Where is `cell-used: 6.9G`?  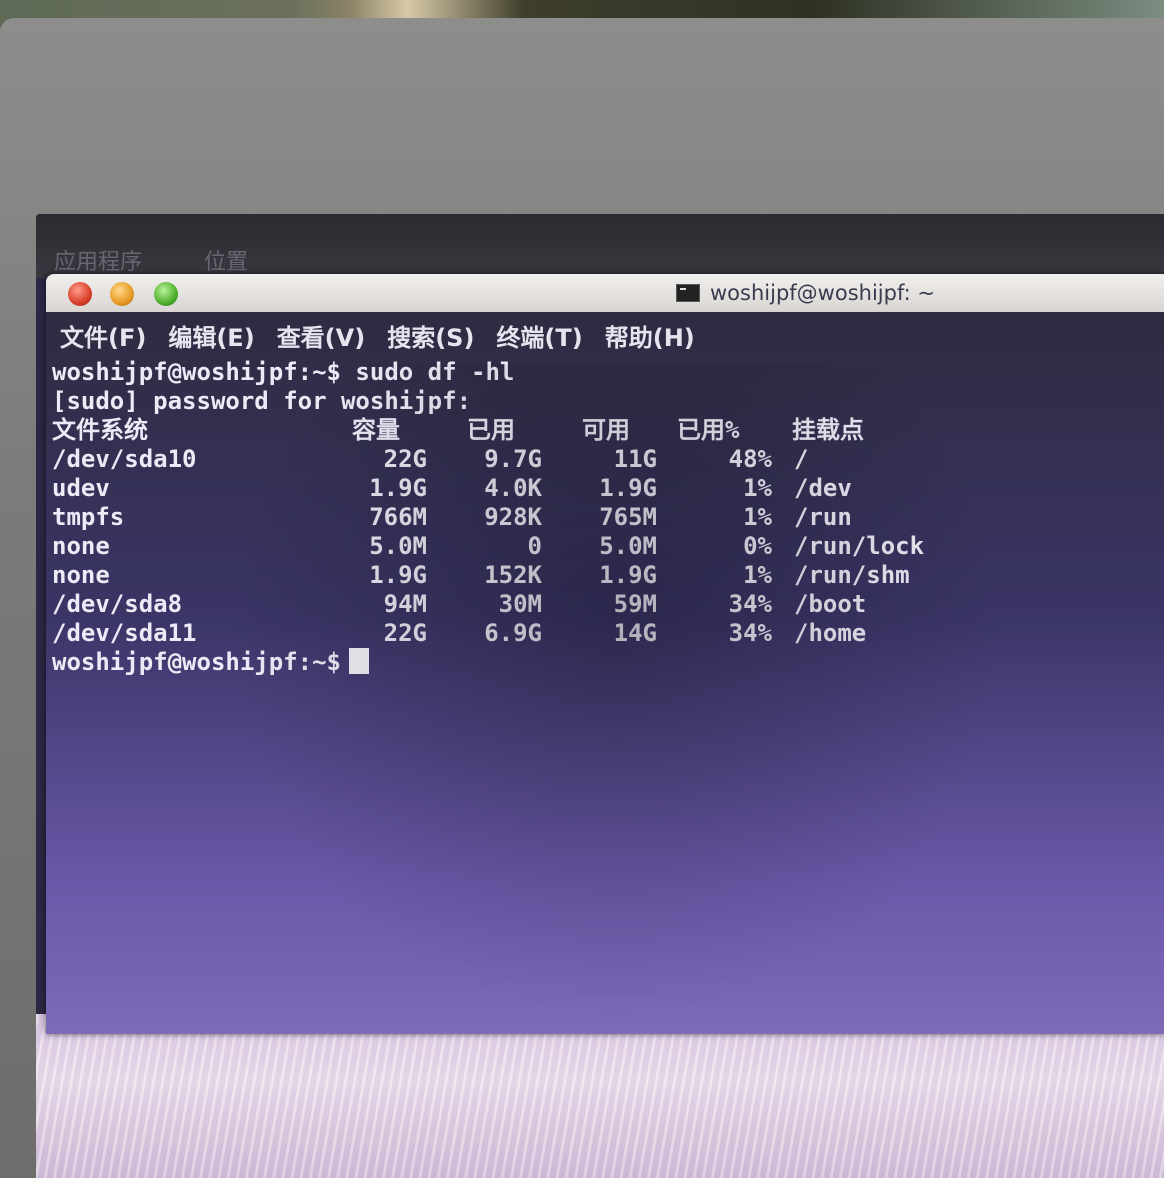 cell-used: 6.9G is located at coordinates (513, 633).